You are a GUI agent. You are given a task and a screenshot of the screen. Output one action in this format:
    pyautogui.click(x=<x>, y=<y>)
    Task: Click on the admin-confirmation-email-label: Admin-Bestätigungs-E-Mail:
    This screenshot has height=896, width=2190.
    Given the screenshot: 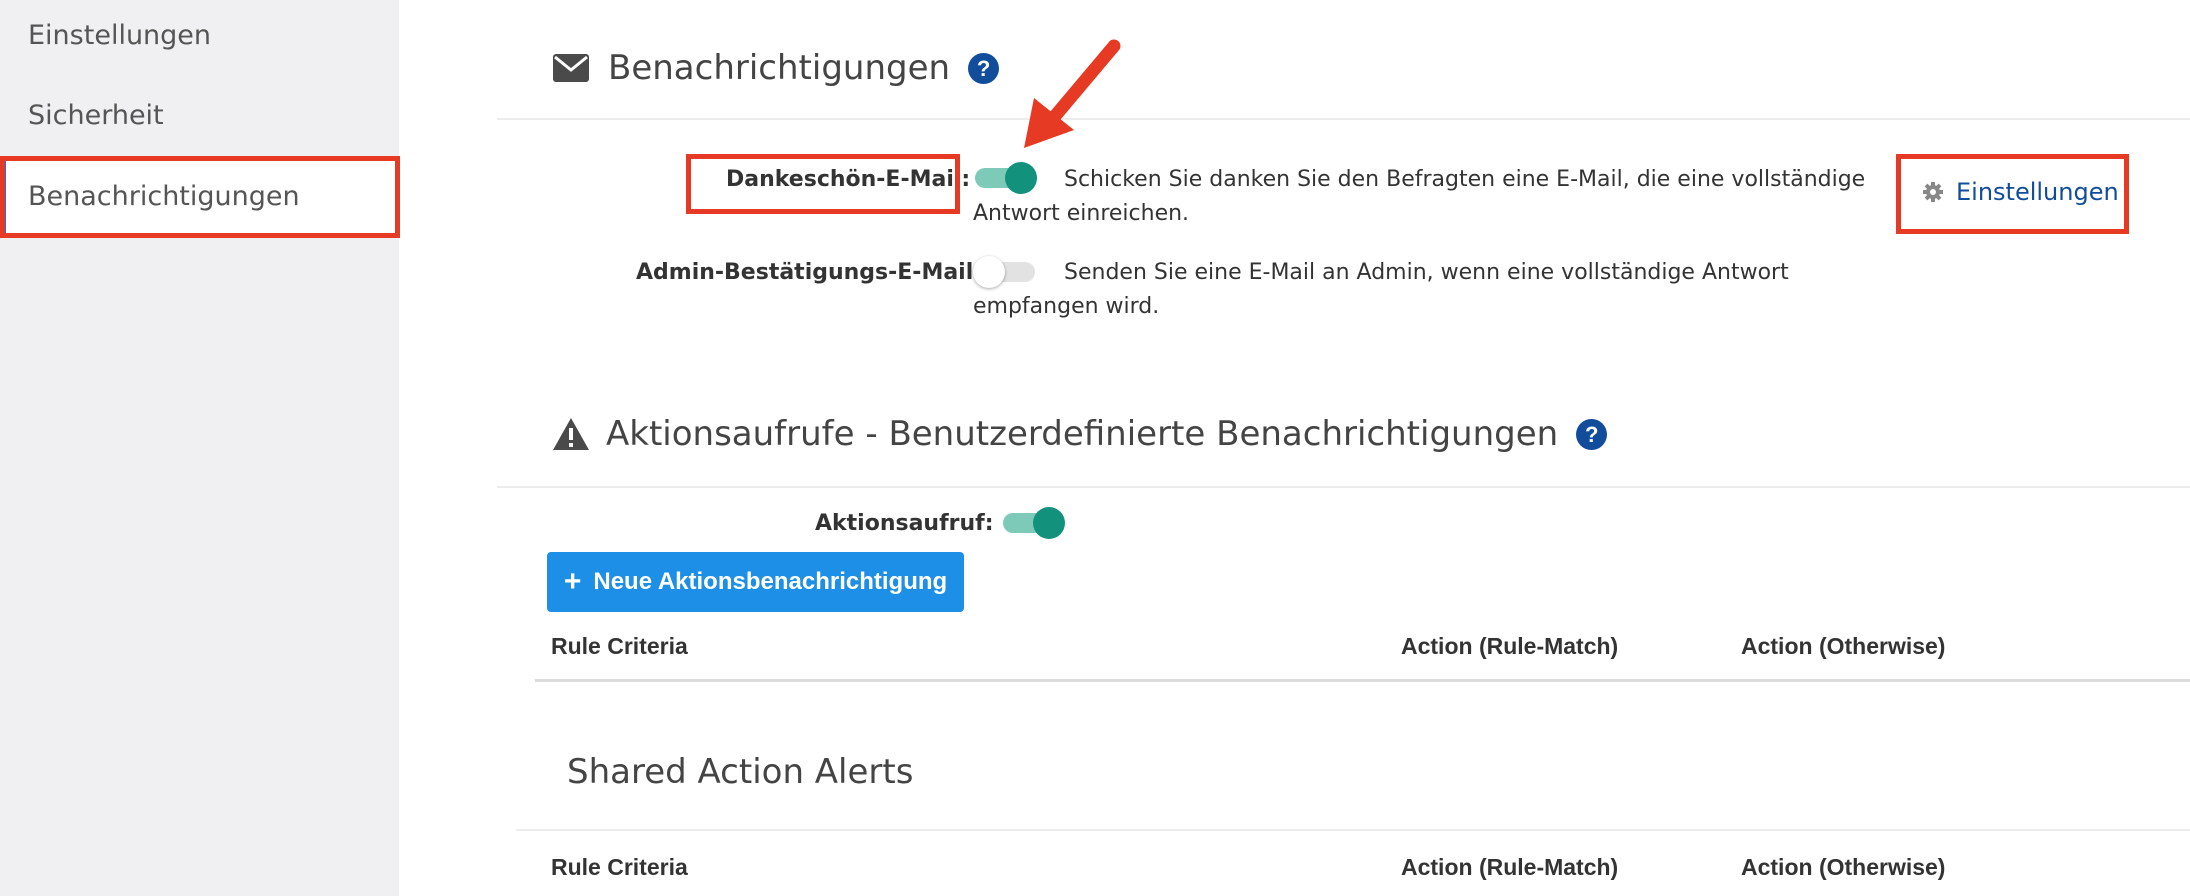 What is the action you would take?
    pyautogui.click(x=809, y=272)
    